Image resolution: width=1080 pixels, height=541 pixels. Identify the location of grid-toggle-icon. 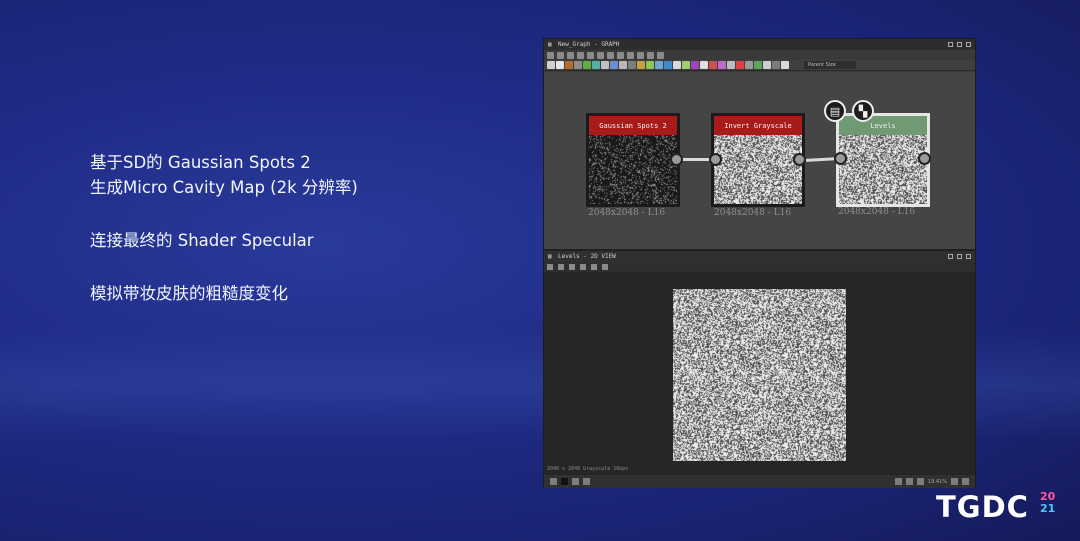
(898, 481).